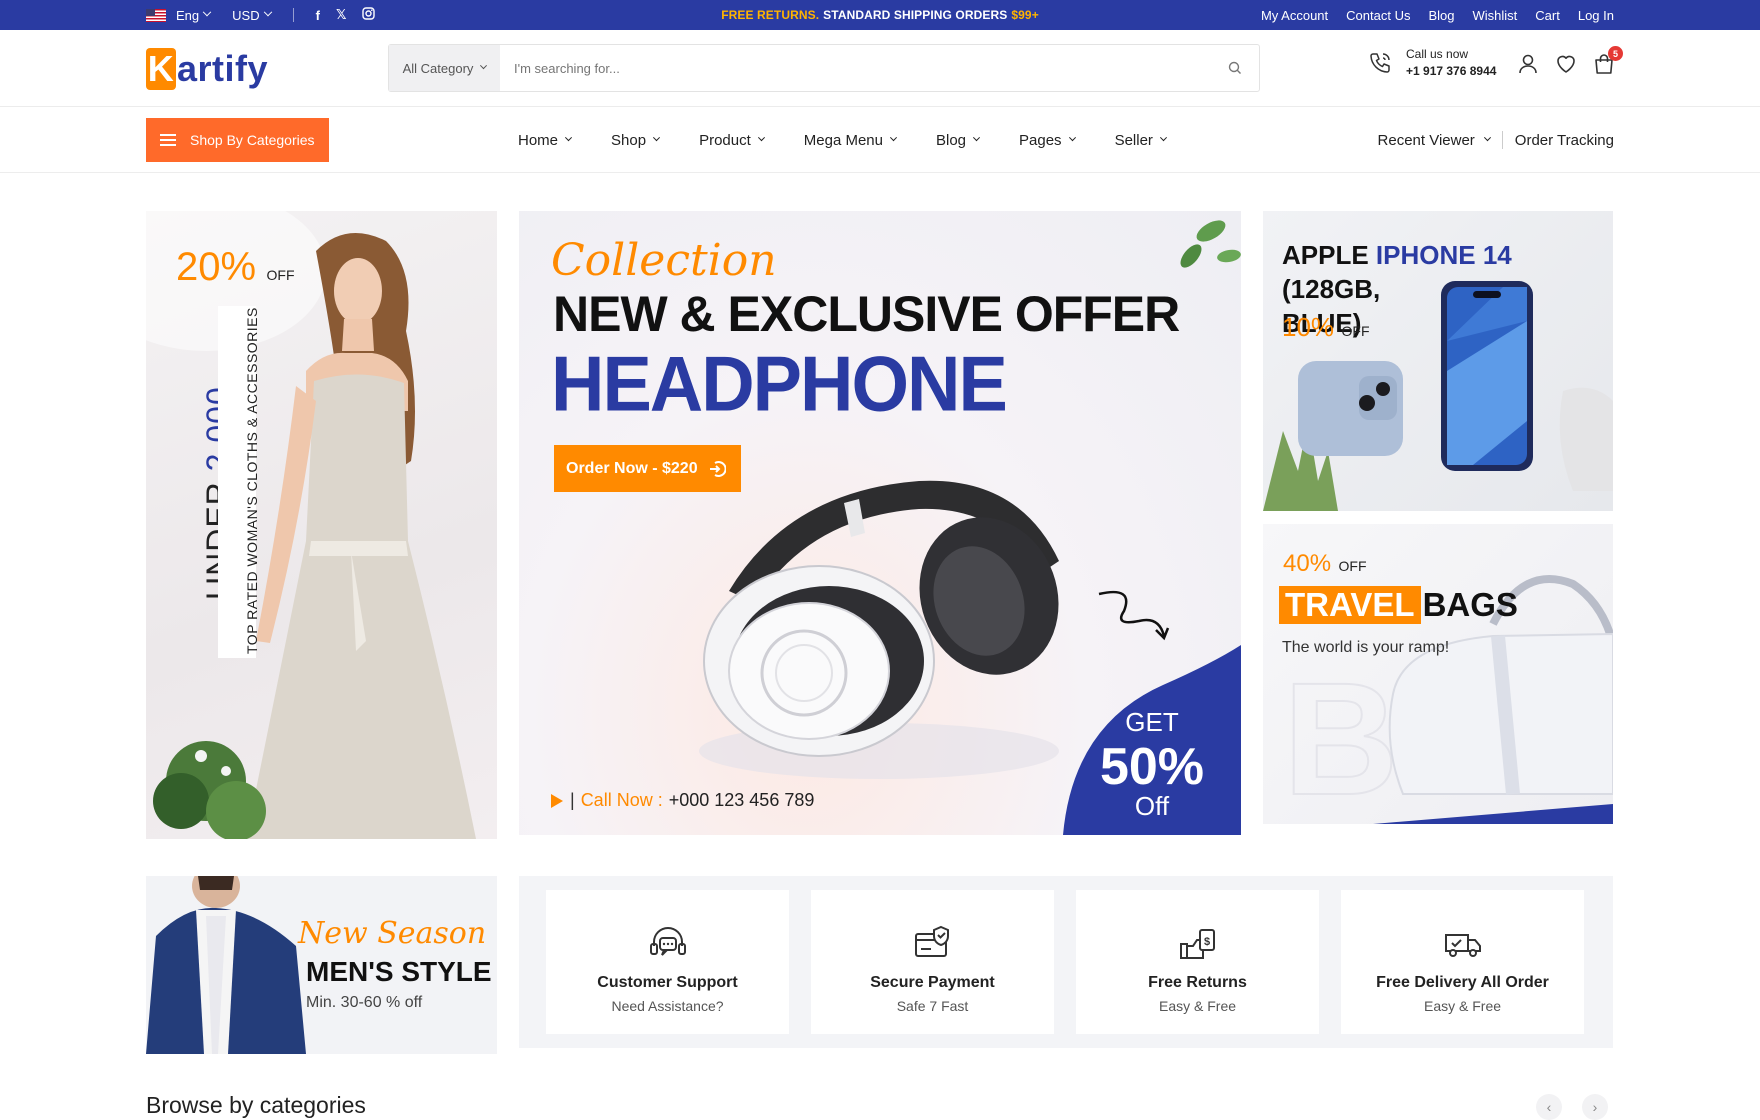 The height and width of the screenshot is (1120, 1760). I want to click on search-category-select: All Category, so click(444, 68).